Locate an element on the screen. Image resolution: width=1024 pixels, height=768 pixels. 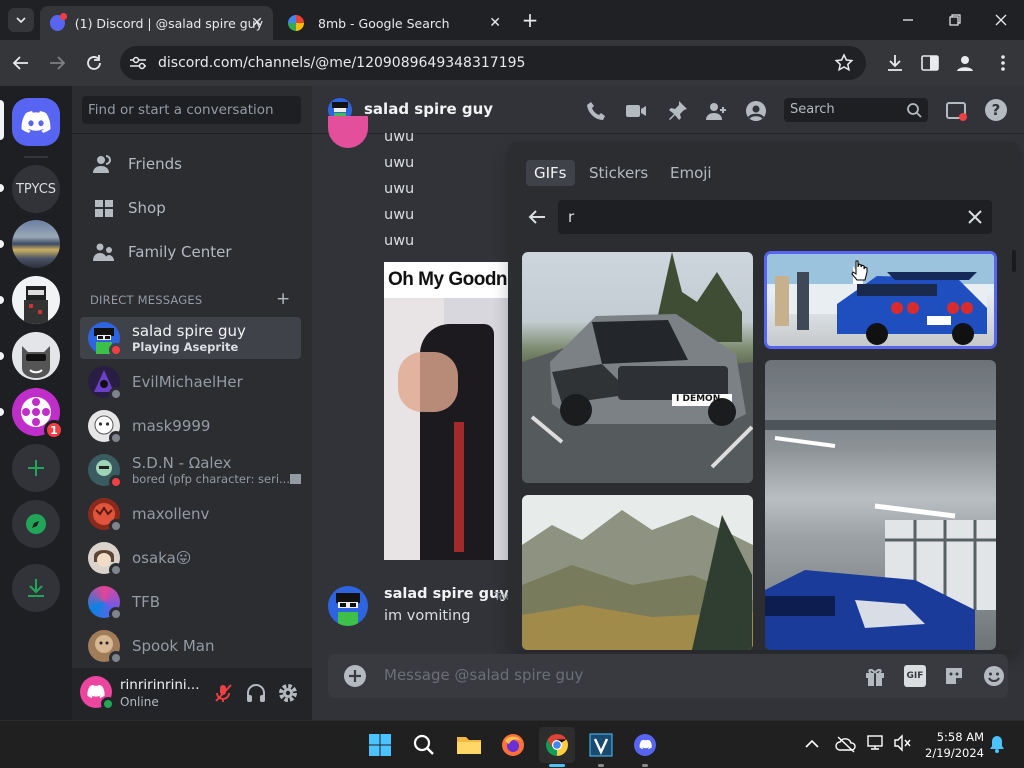
server-film: 1 is located at coordinates (38, 414).